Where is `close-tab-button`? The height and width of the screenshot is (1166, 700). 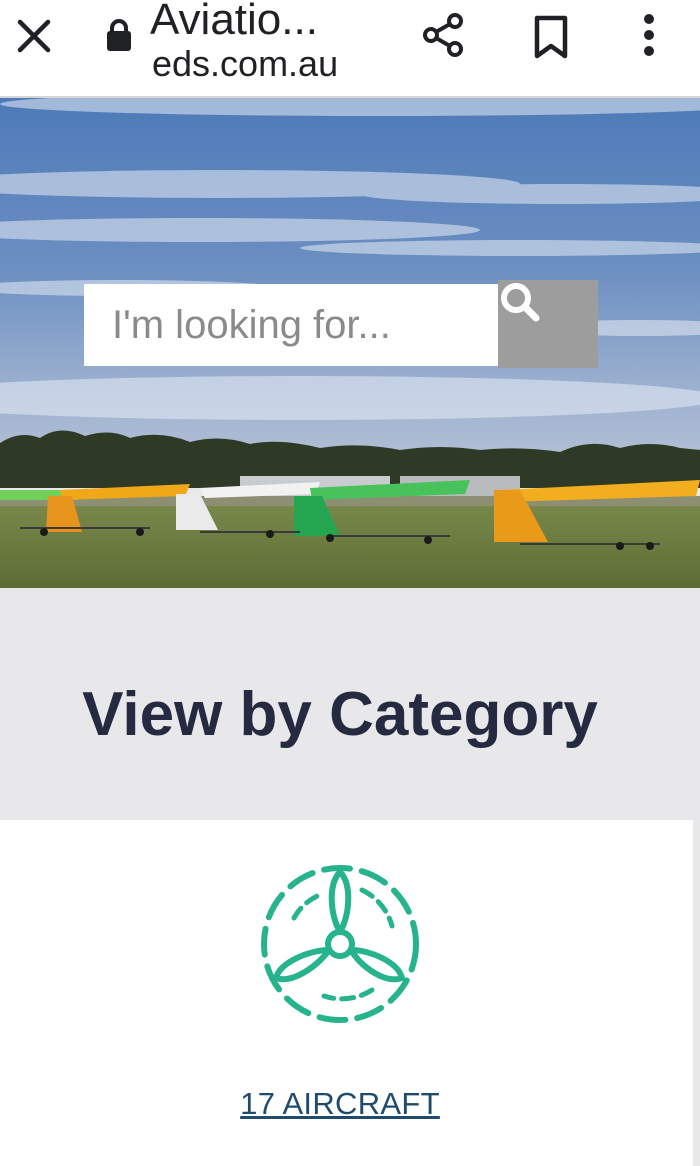
close-tab-button is located at coordinates (34, 36).